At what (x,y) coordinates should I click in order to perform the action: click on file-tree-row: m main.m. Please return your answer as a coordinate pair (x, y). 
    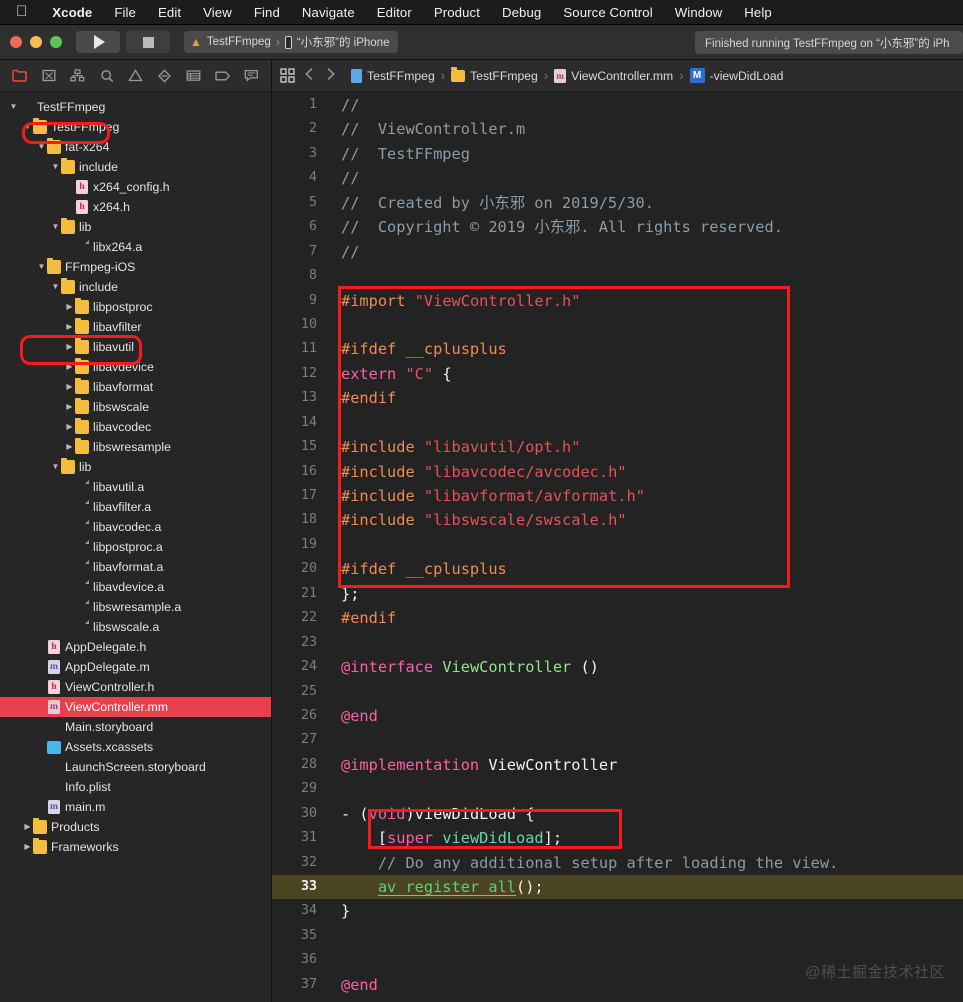
    Looking at the image, I should click on (135, 807).